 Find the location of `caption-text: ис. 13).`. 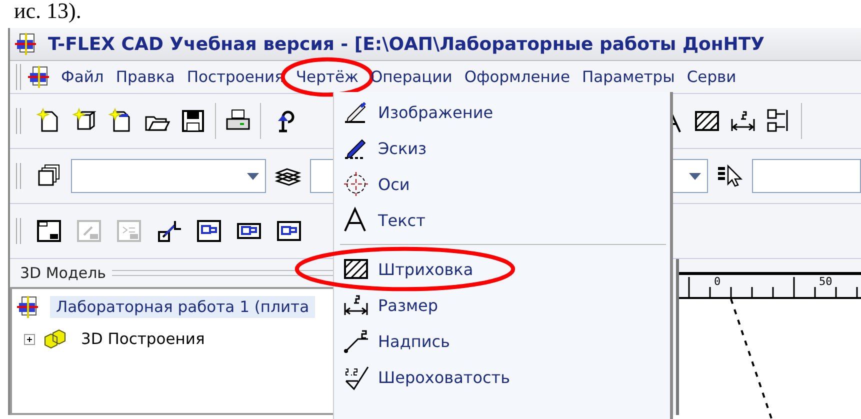

caption-text: ис. 13). is located at coordinates (48, 11).